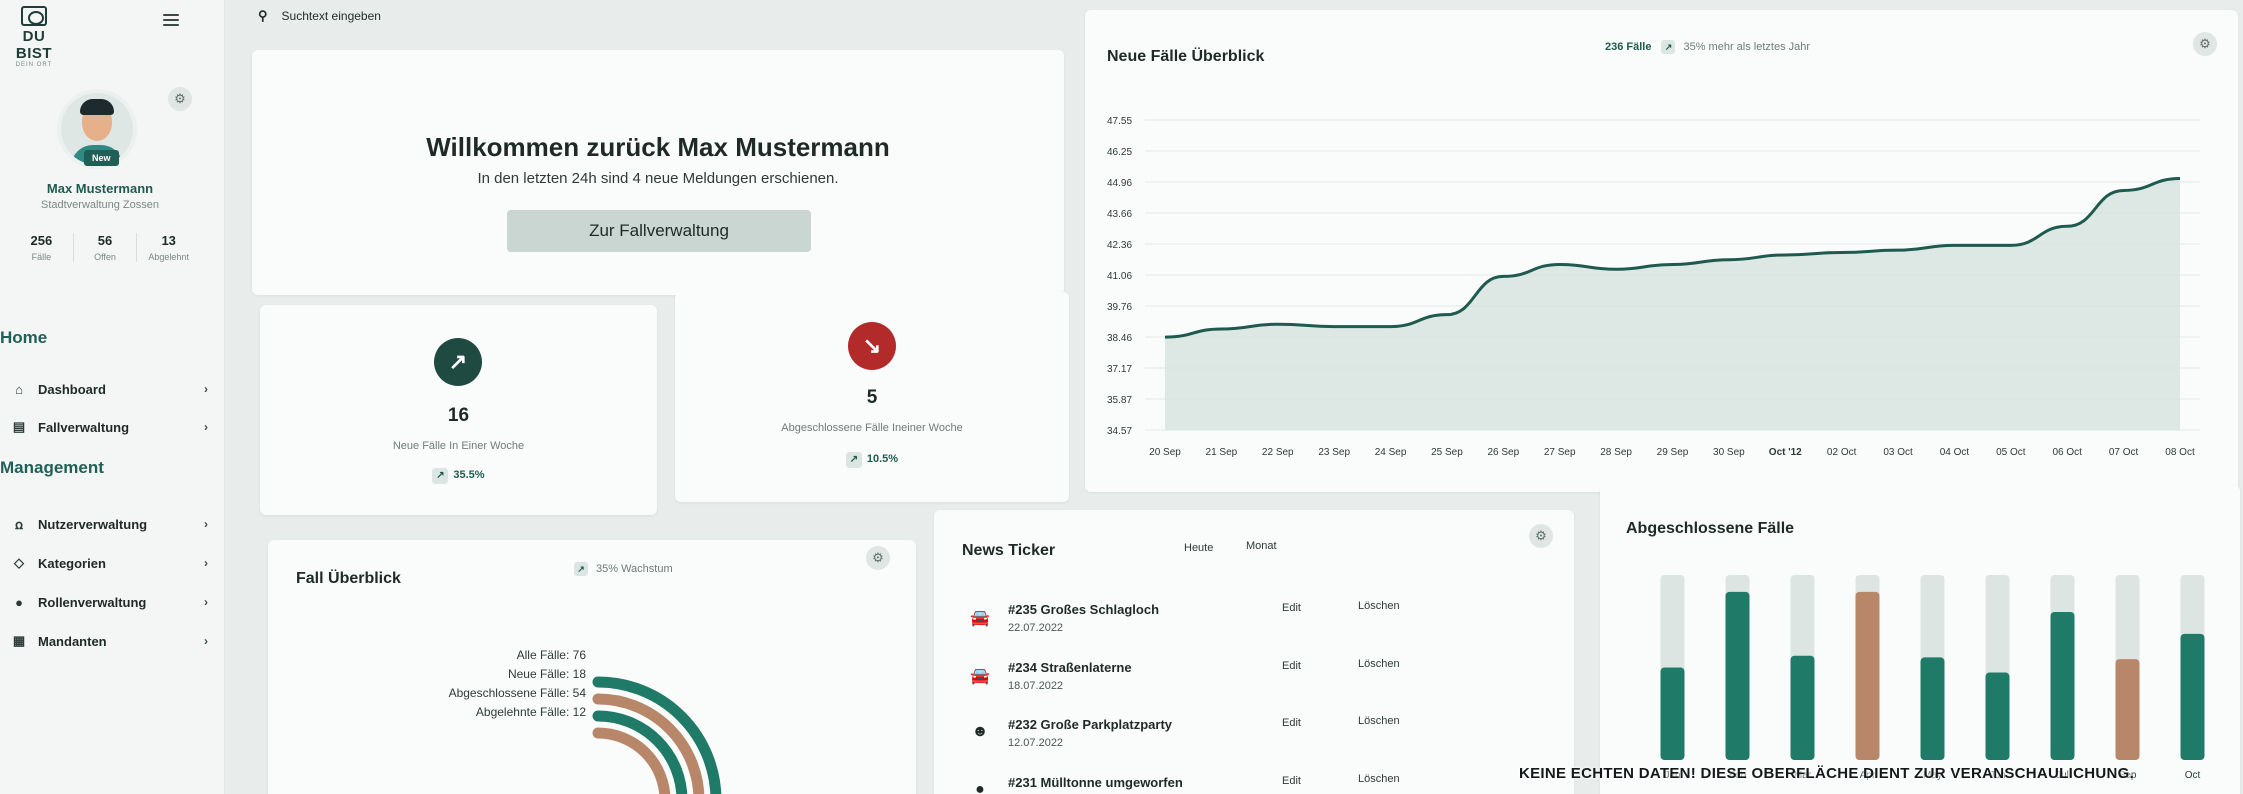 The width and height of the screenshot is (2243, 794). Describe the element at coordinates (458, 415) in the screenshot. I see `kpi-value: 16` at that location.